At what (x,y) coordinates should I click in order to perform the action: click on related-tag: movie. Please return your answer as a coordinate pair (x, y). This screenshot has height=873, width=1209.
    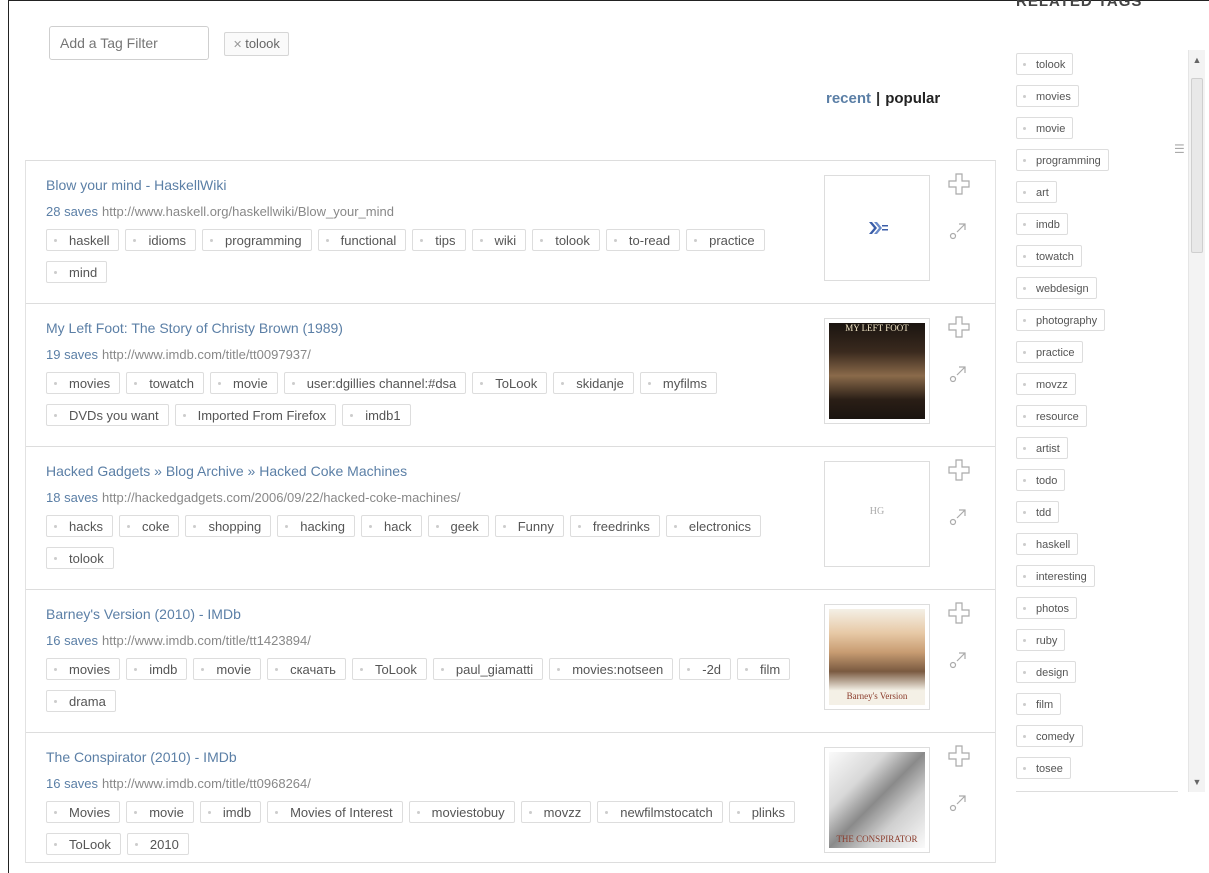
    Looking at the image, I should click on (1045, 128).